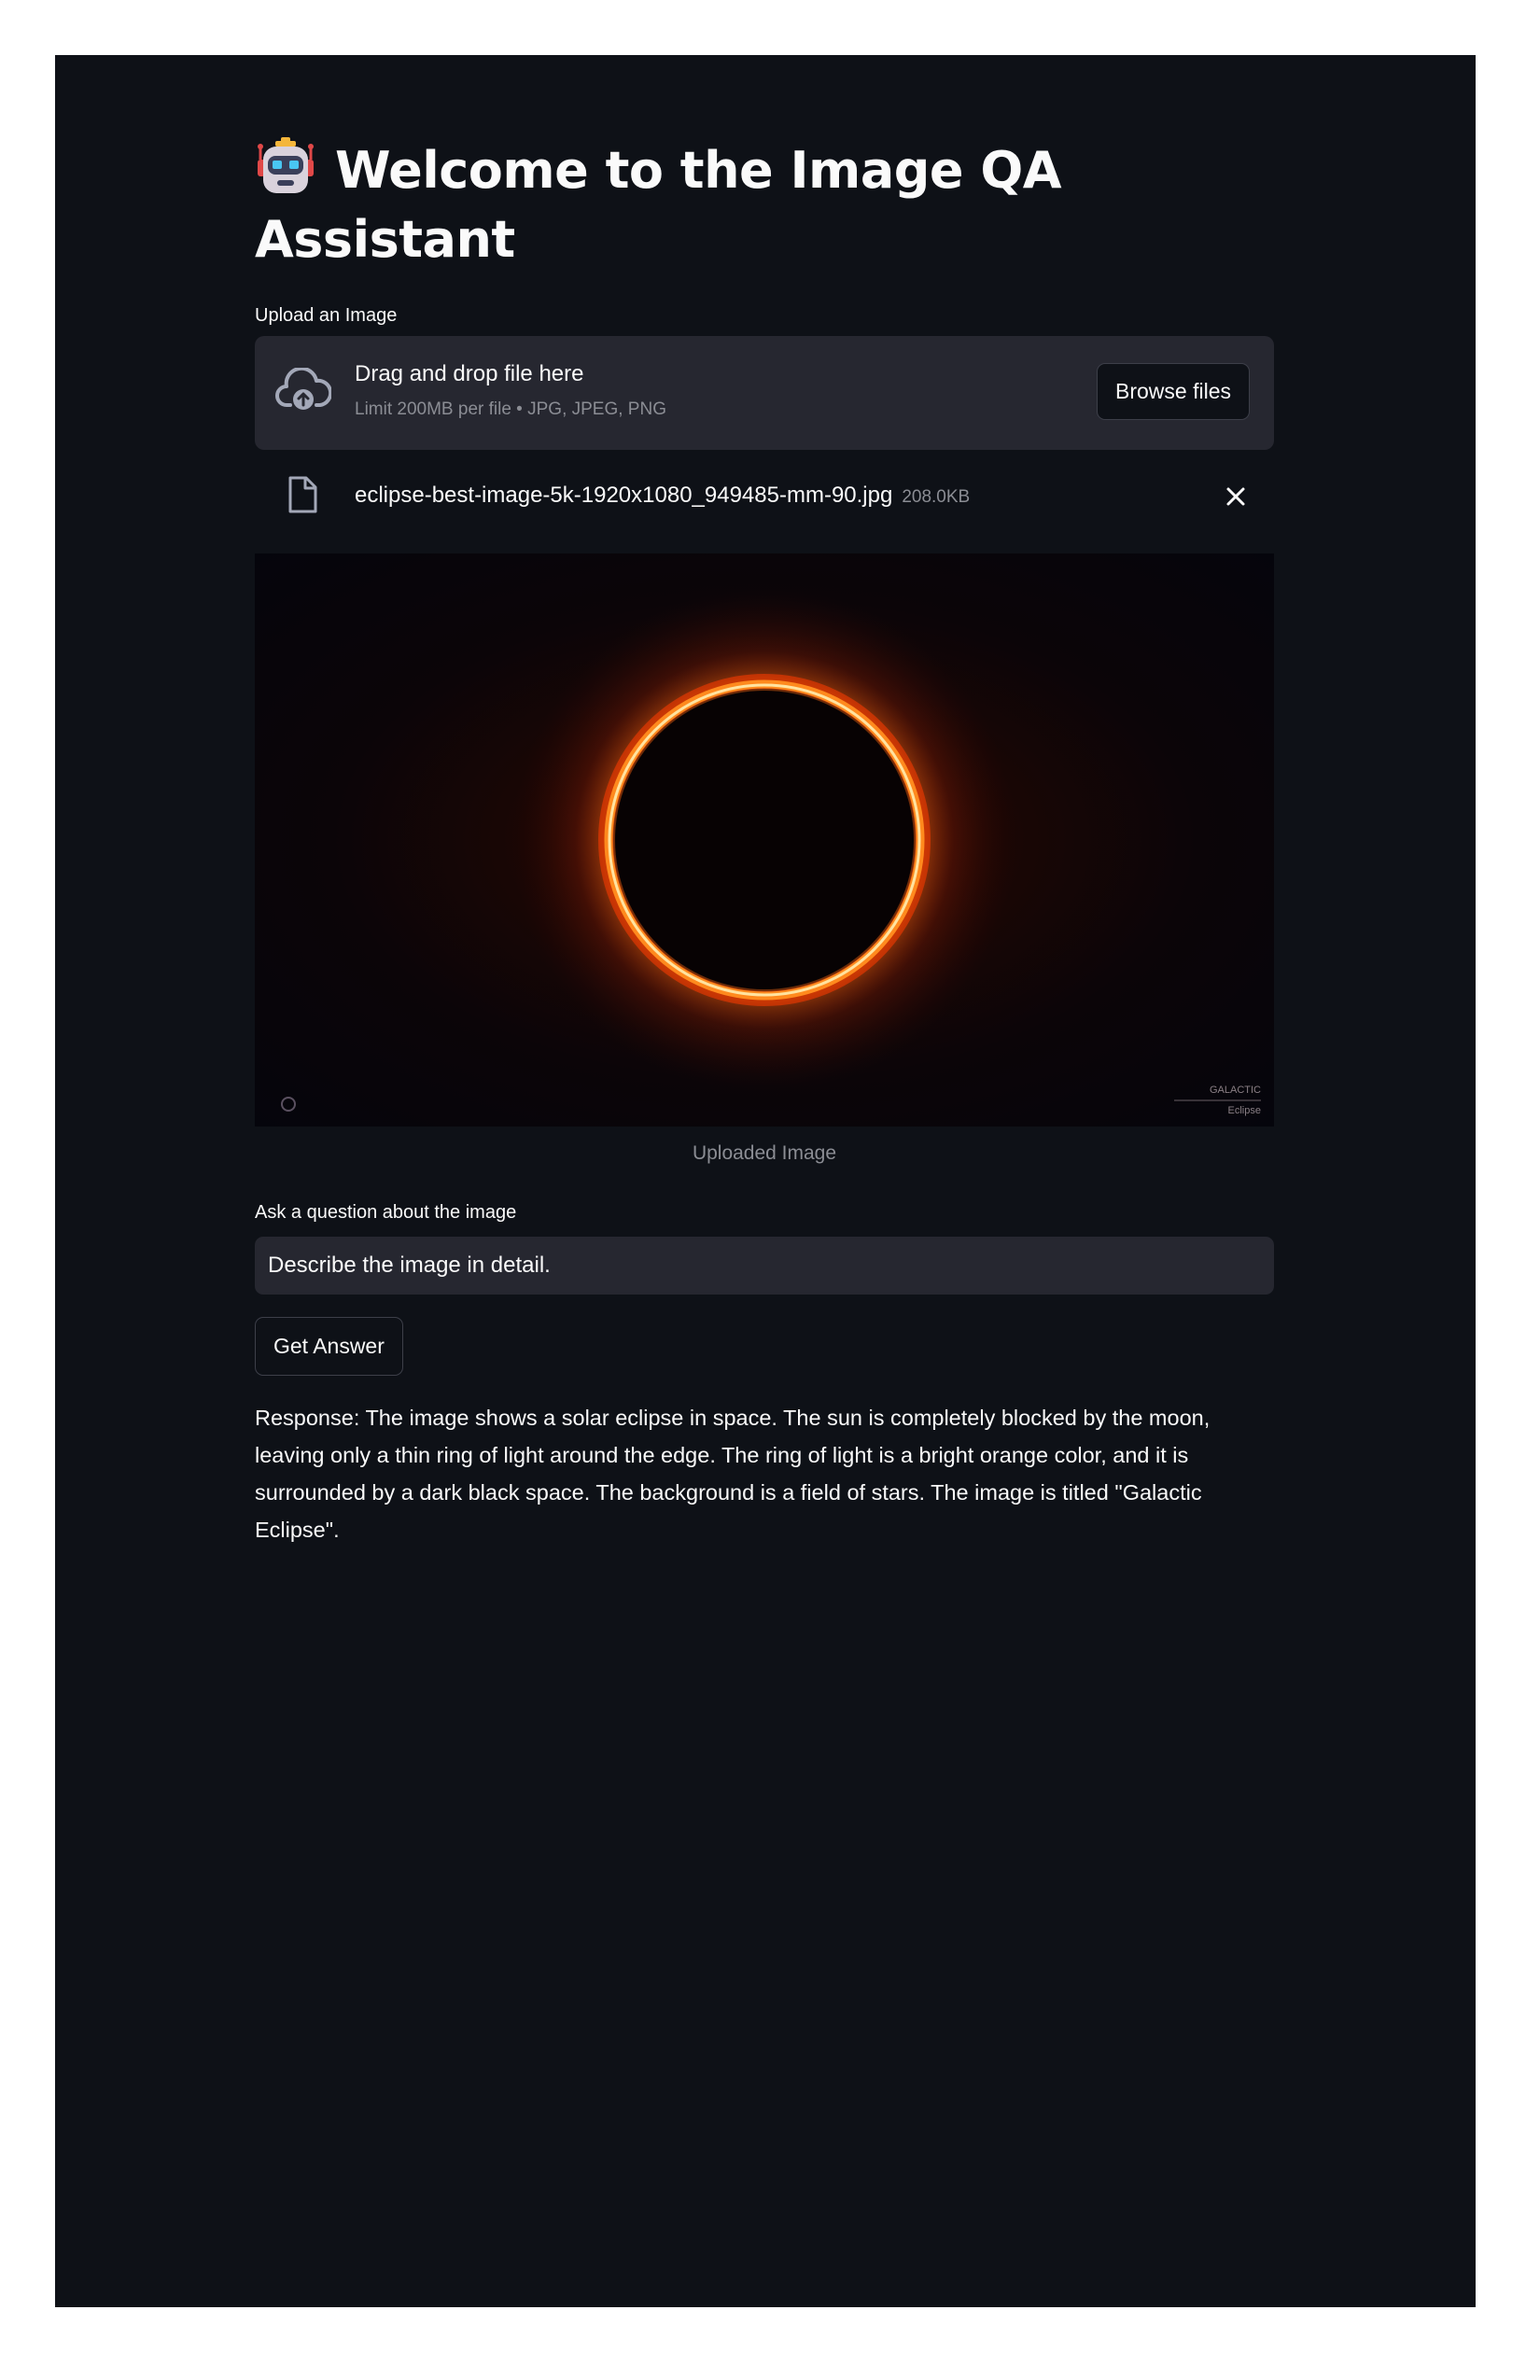 The image size is (1540, 2380). Describe the element at coordinates (510, 409) in the screenshot. I see `dropzone-limit: Limit 200MB per file • JPG, JPEG, PNG` at that location.